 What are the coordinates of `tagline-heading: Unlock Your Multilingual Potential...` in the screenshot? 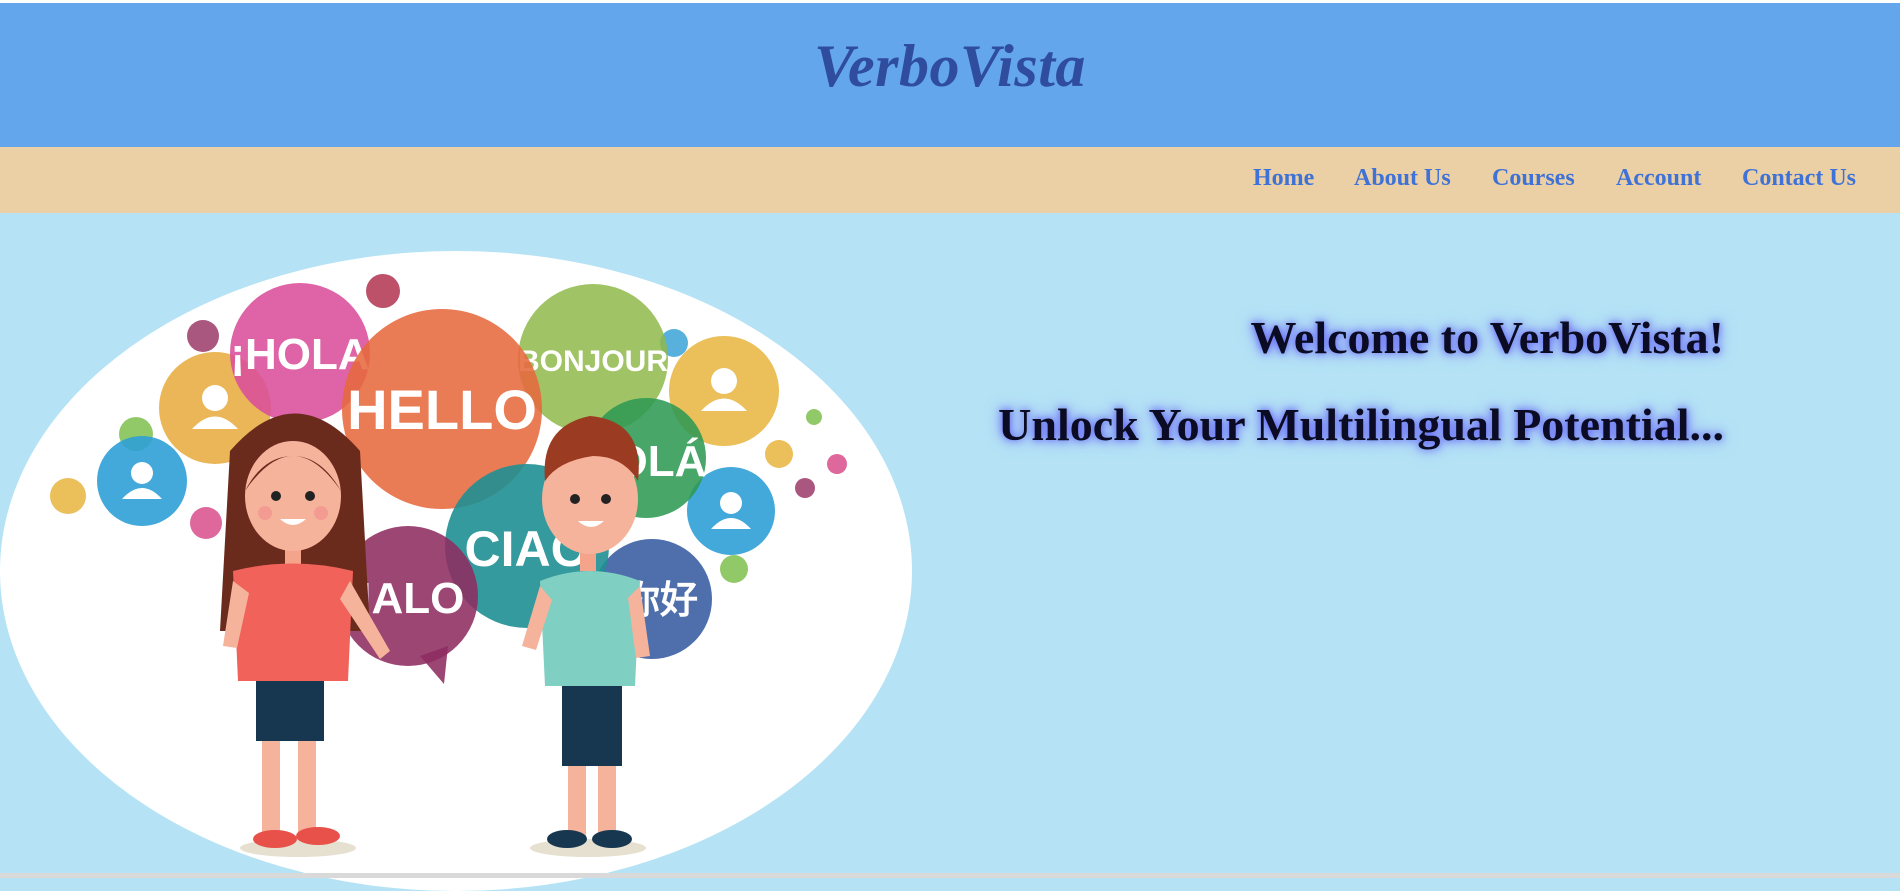 It's located at (1361, 424).